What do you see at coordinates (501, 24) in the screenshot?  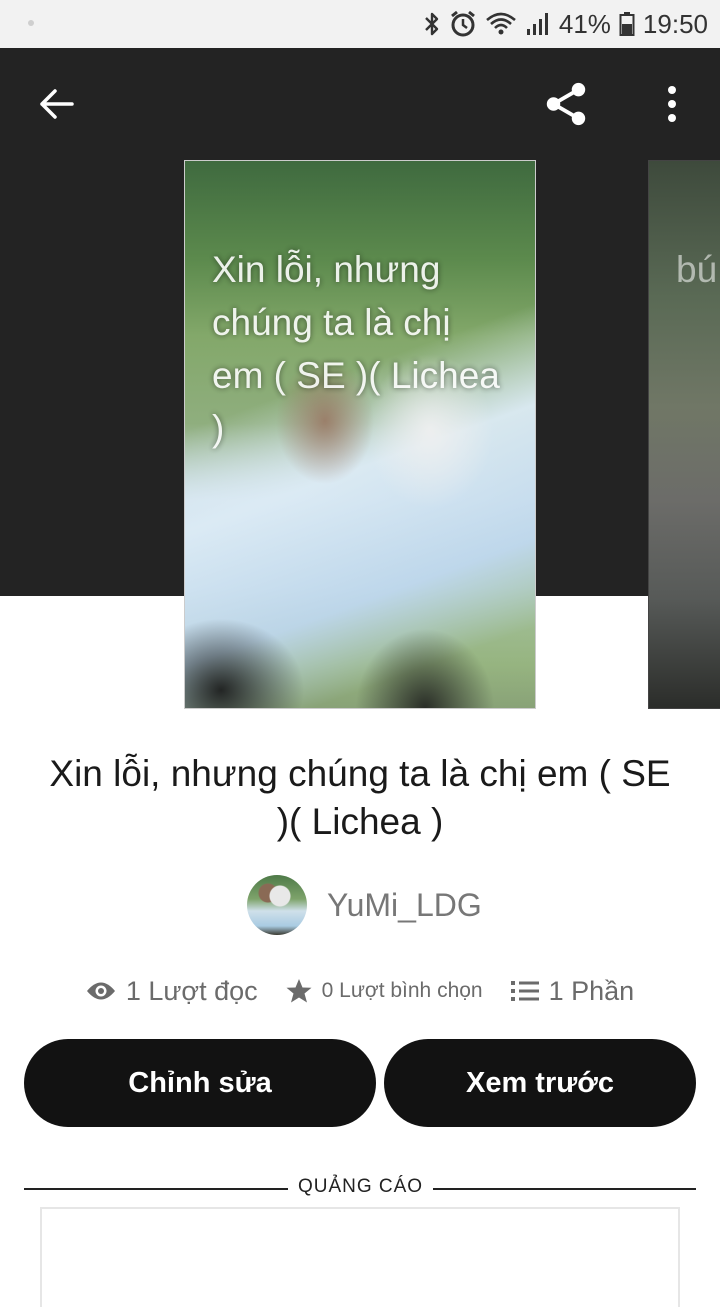 I see `wifi-icon` at bounding box center [501, 24].